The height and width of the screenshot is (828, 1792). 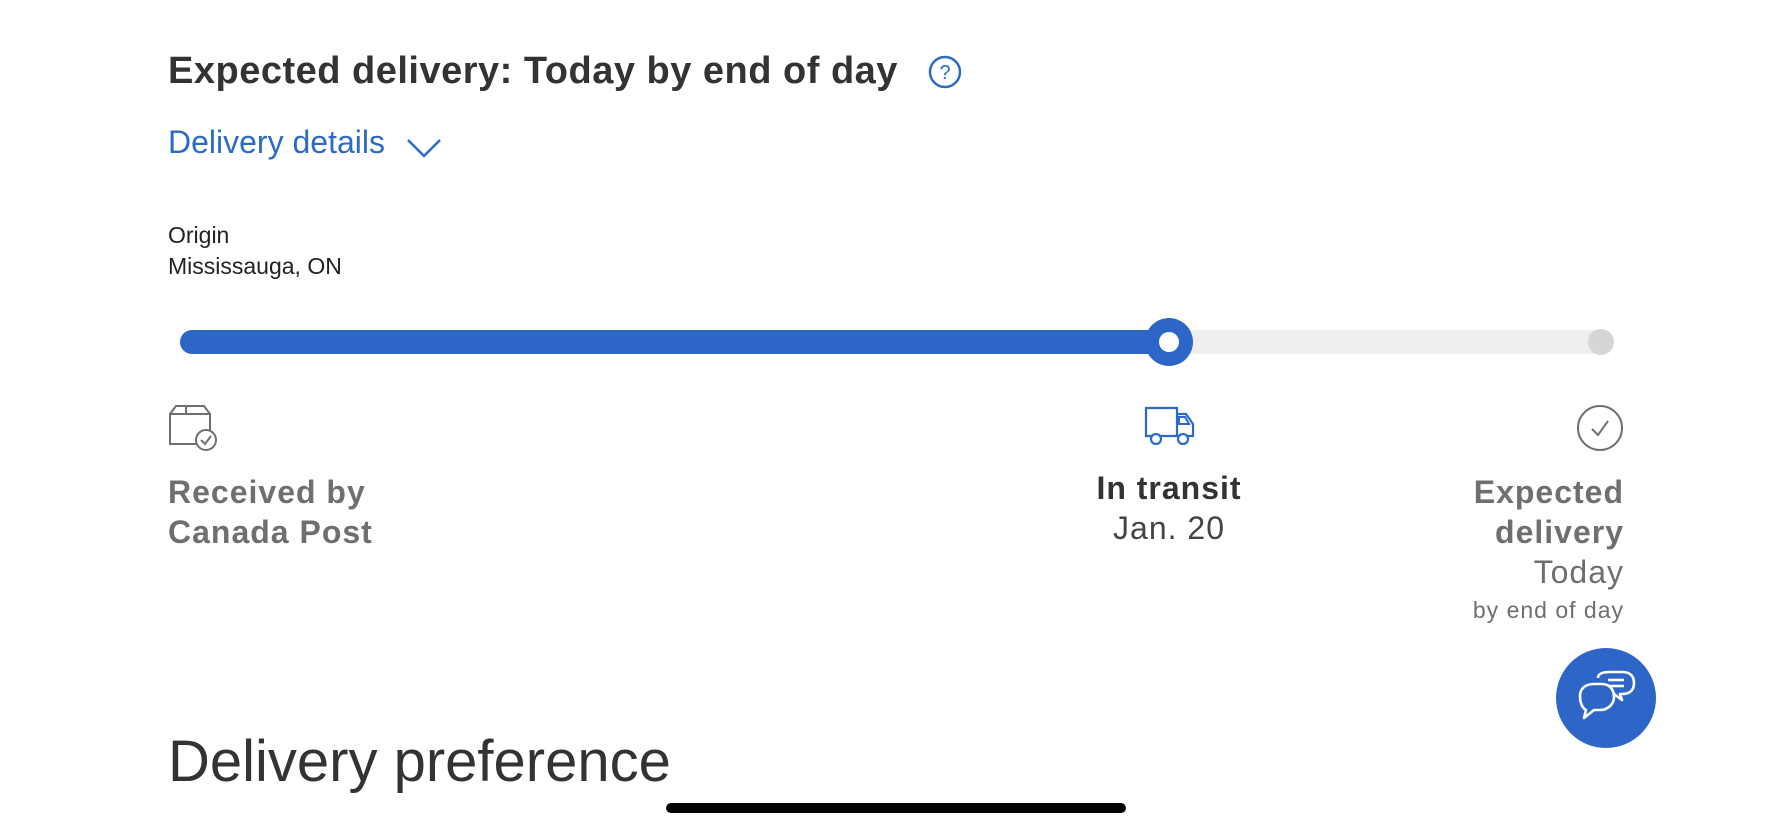 What do you see at coordinates (1548, 512) in the screenshot?
I see `step-expected-label: Expected delivery` at bounding box center [1548, 512].